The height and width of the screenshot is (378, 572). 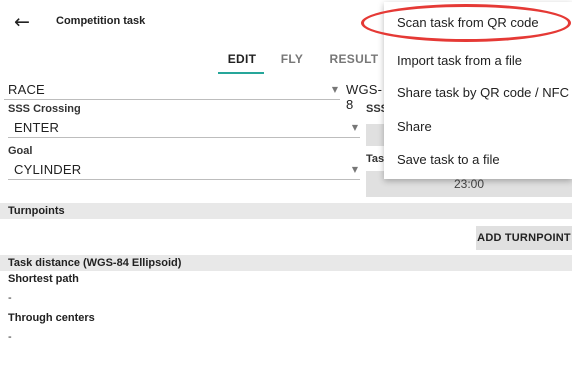 What do you see at coordinates (286, 263) in the screenshot?
I see `task-distance-header: Task distance (WGS-84 Ellipsoid)` at bounding box center [286, 263].